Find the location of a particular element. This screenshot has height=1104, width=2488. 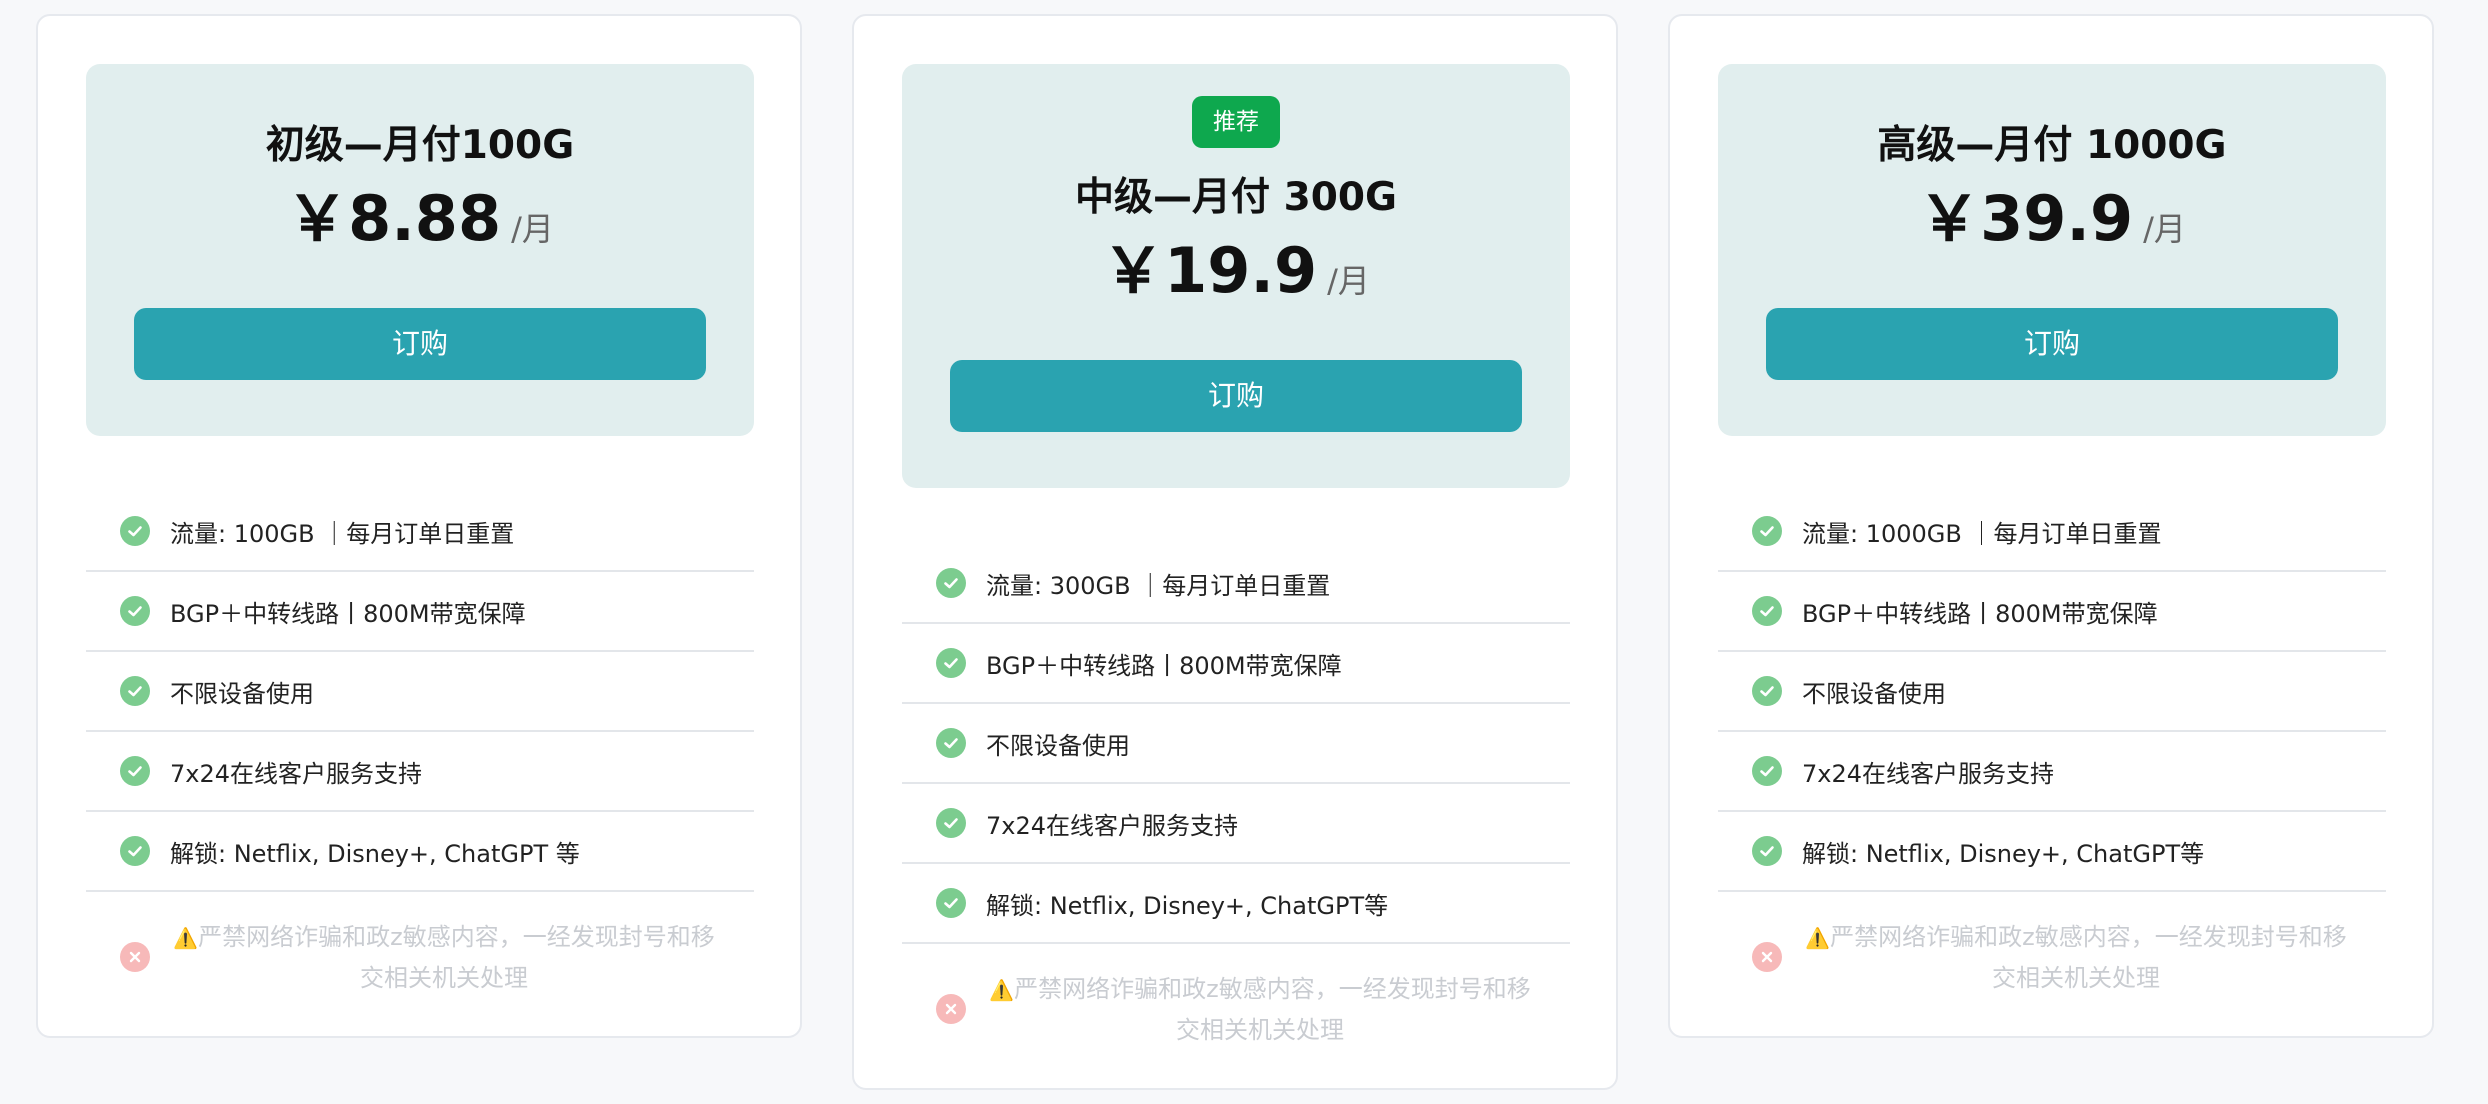

price-amount: ￥39.9 is located at coordinates (2026, 218).